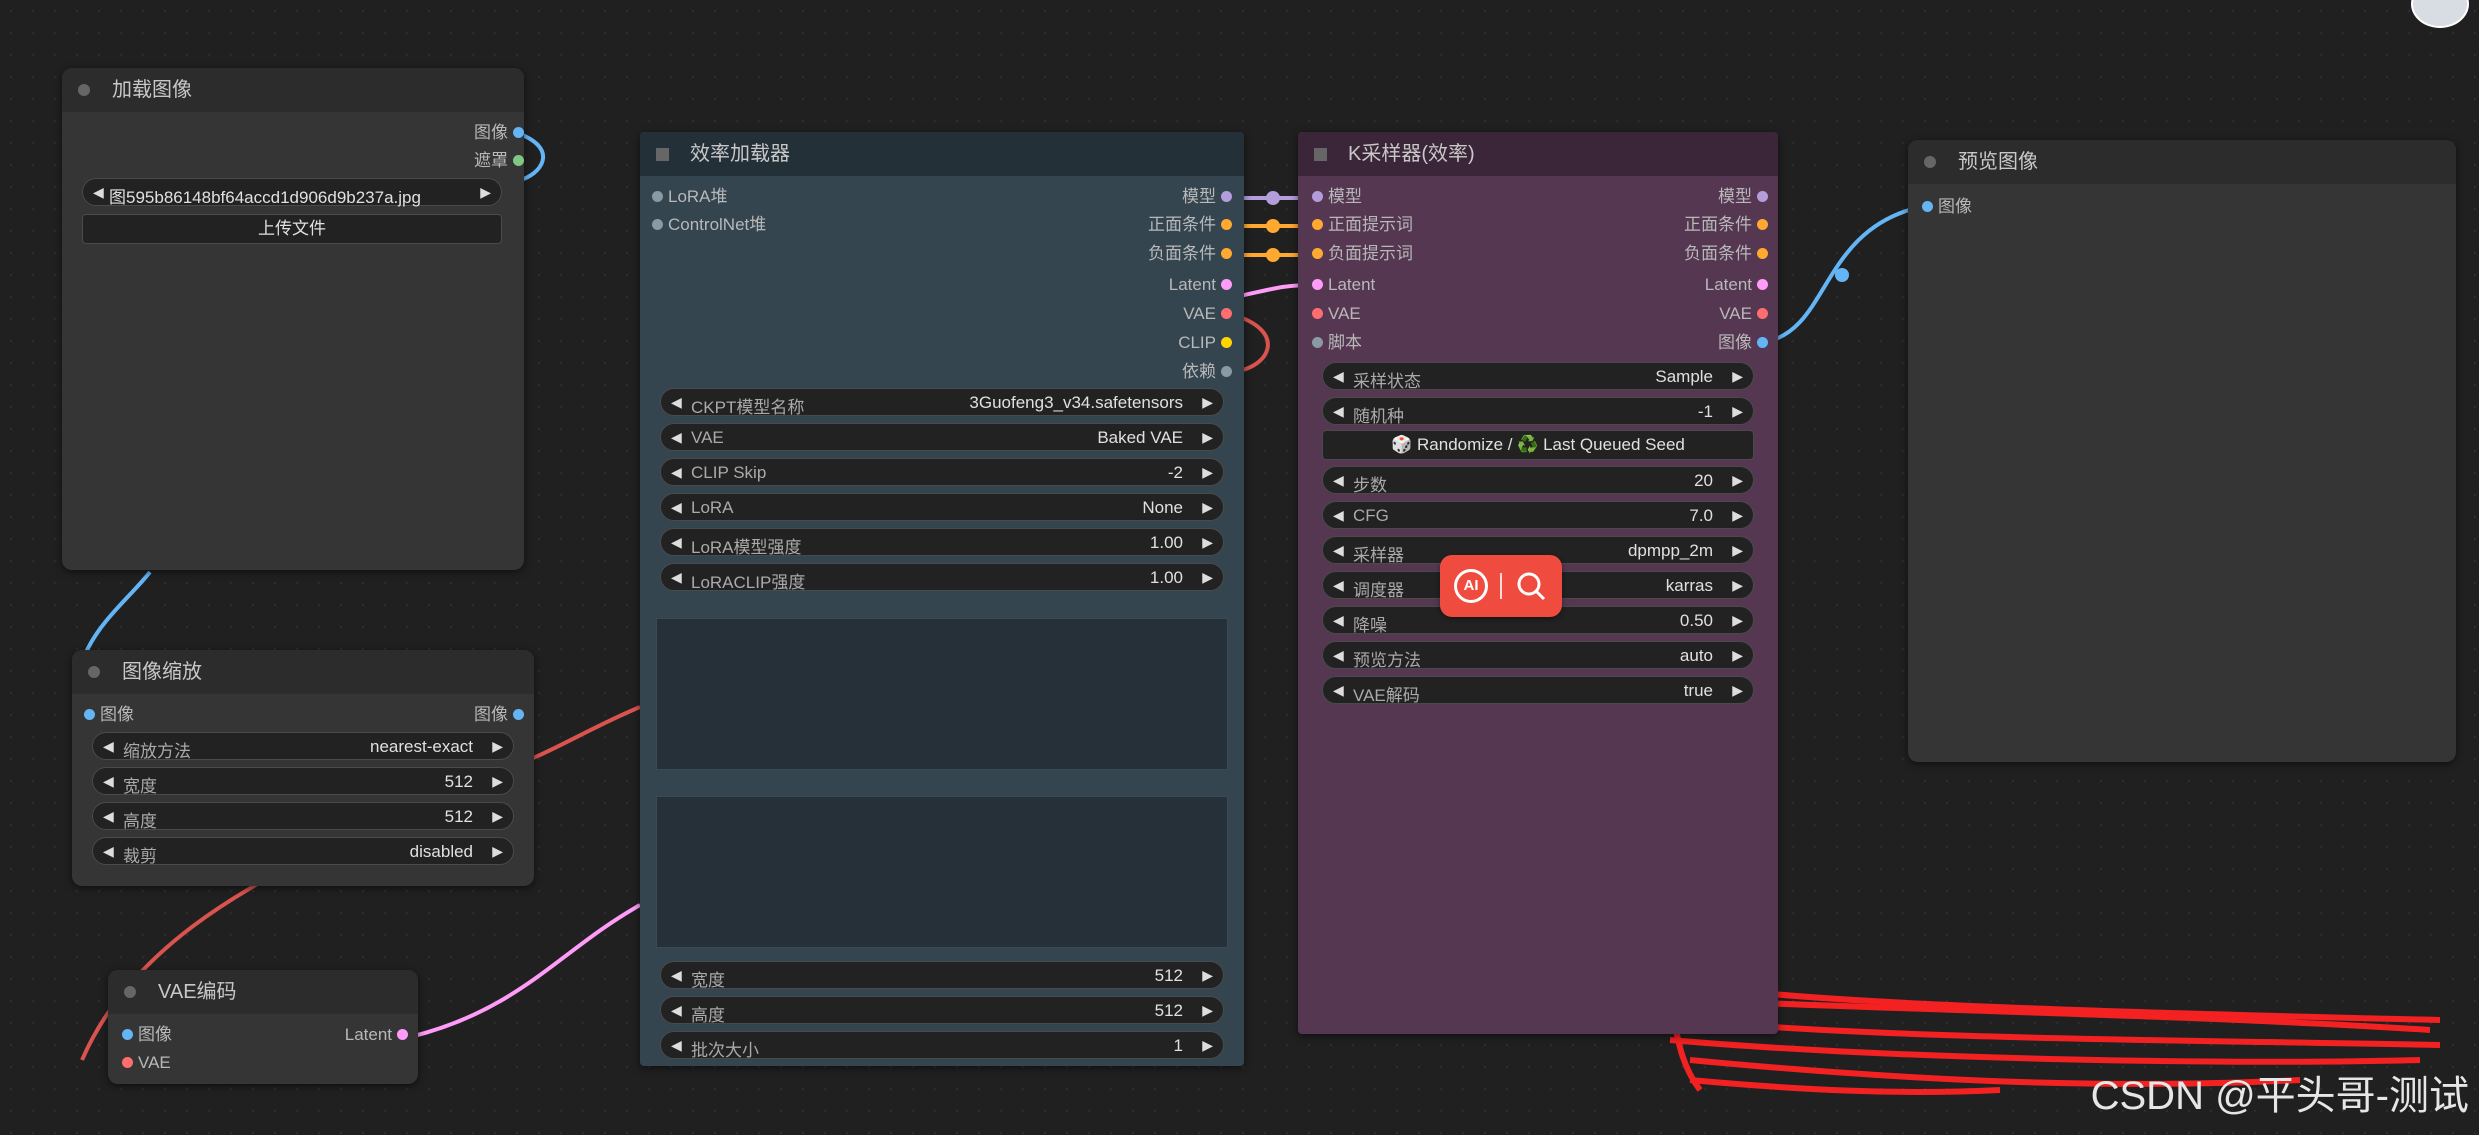 The width and height of the screenshot is (2479, 1135). Describe the element at coordinates (303, 781) in the screenshot. I see `widget-width: ◀ 宽度 512 ▶` at that location.